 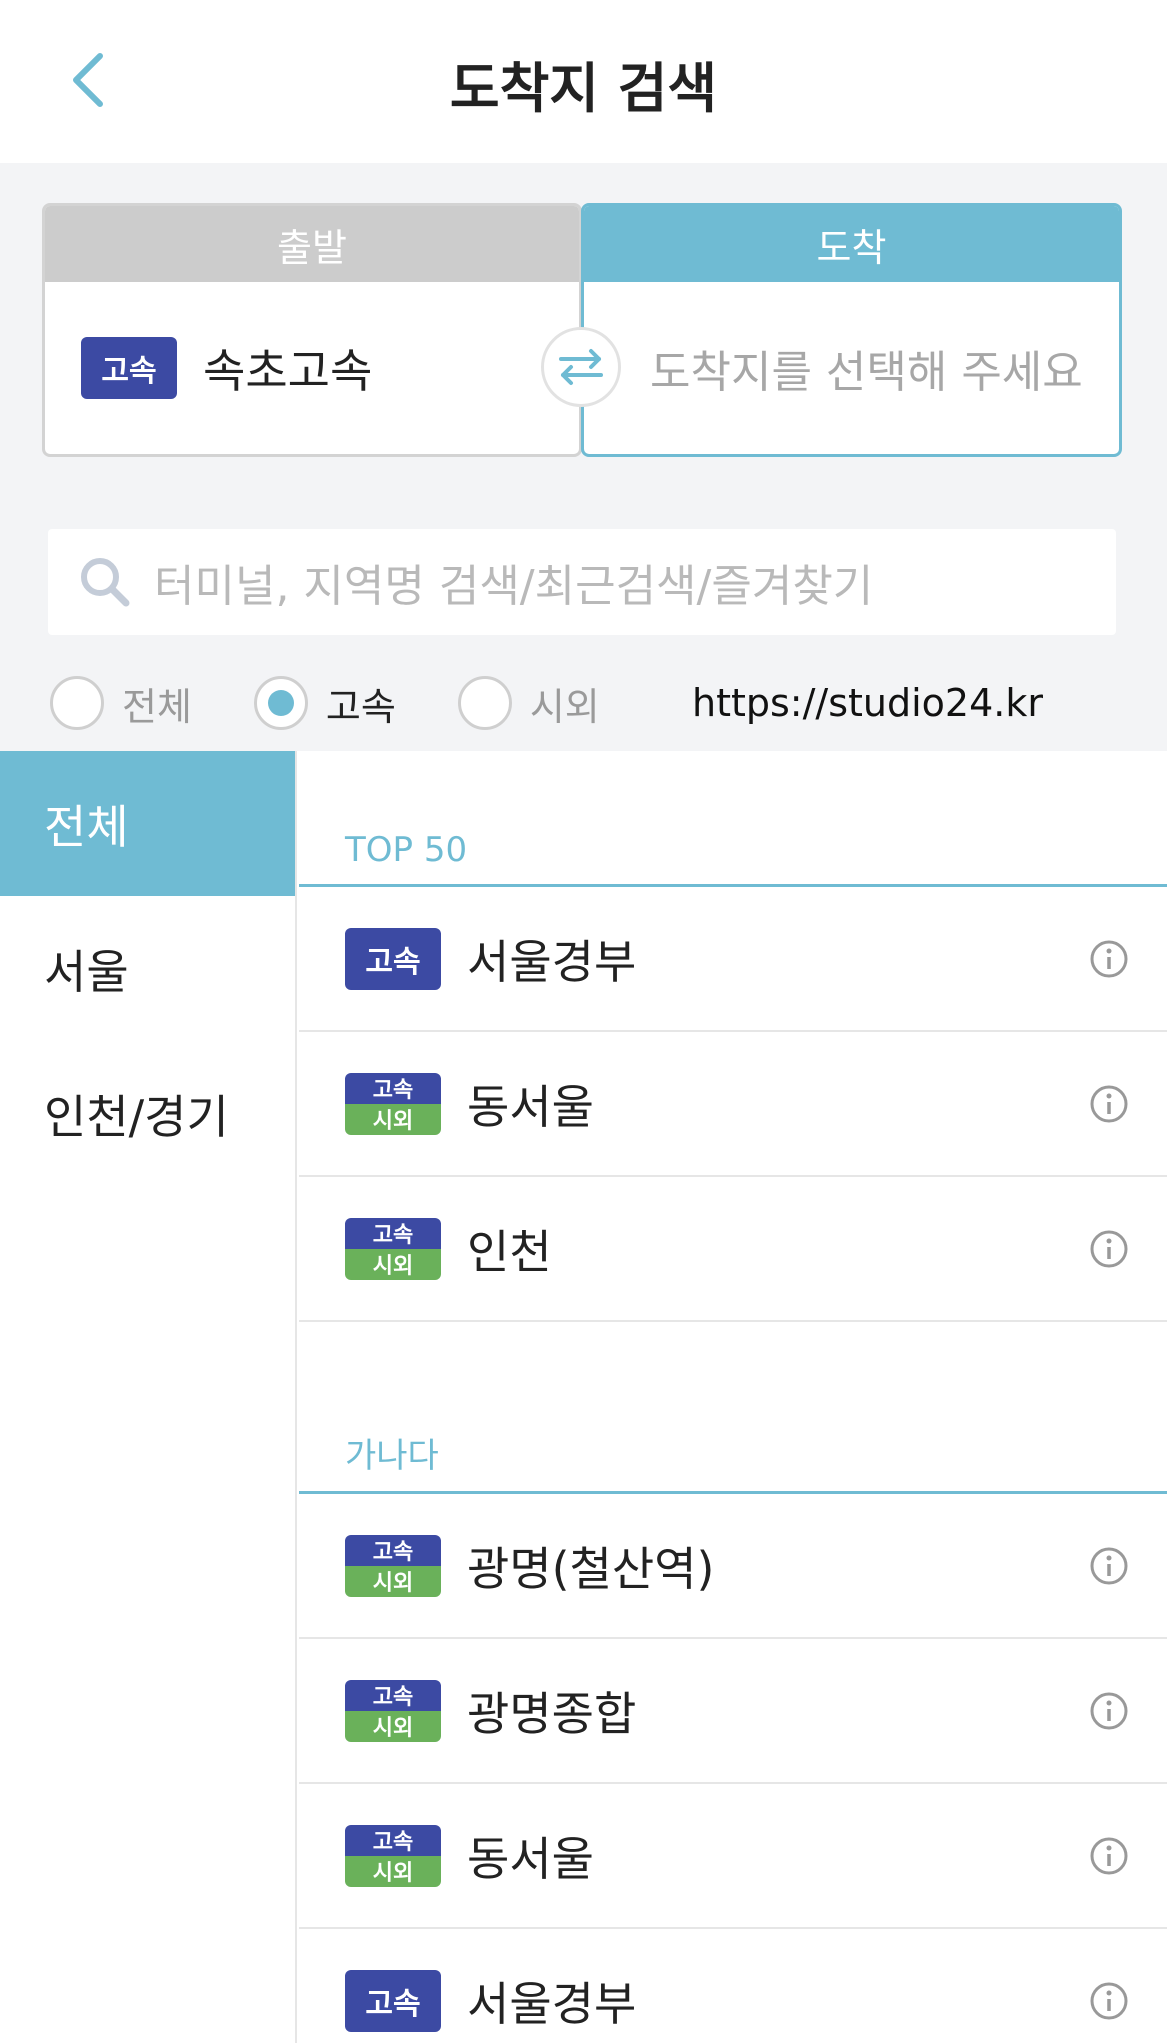 I want to click on departure-body: 고속 속초고속, so click(x=312, y=368).